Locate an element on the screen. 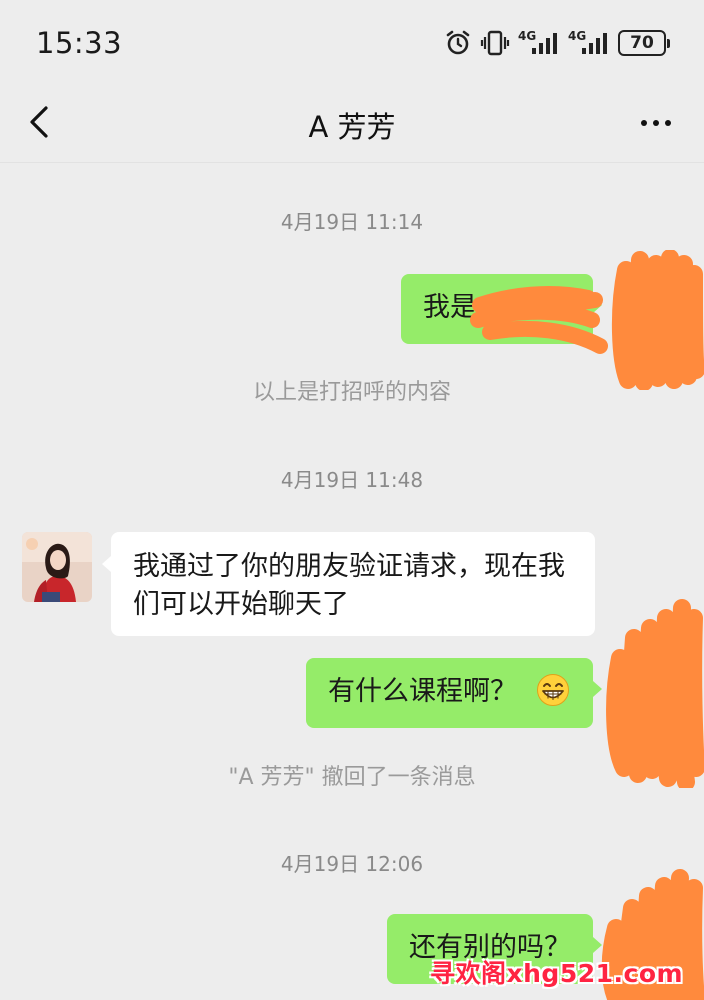 The width and height of the screenshot is (704, 1000). timestamp: 4月19日 11:48 is located at coordinates (352, 480).